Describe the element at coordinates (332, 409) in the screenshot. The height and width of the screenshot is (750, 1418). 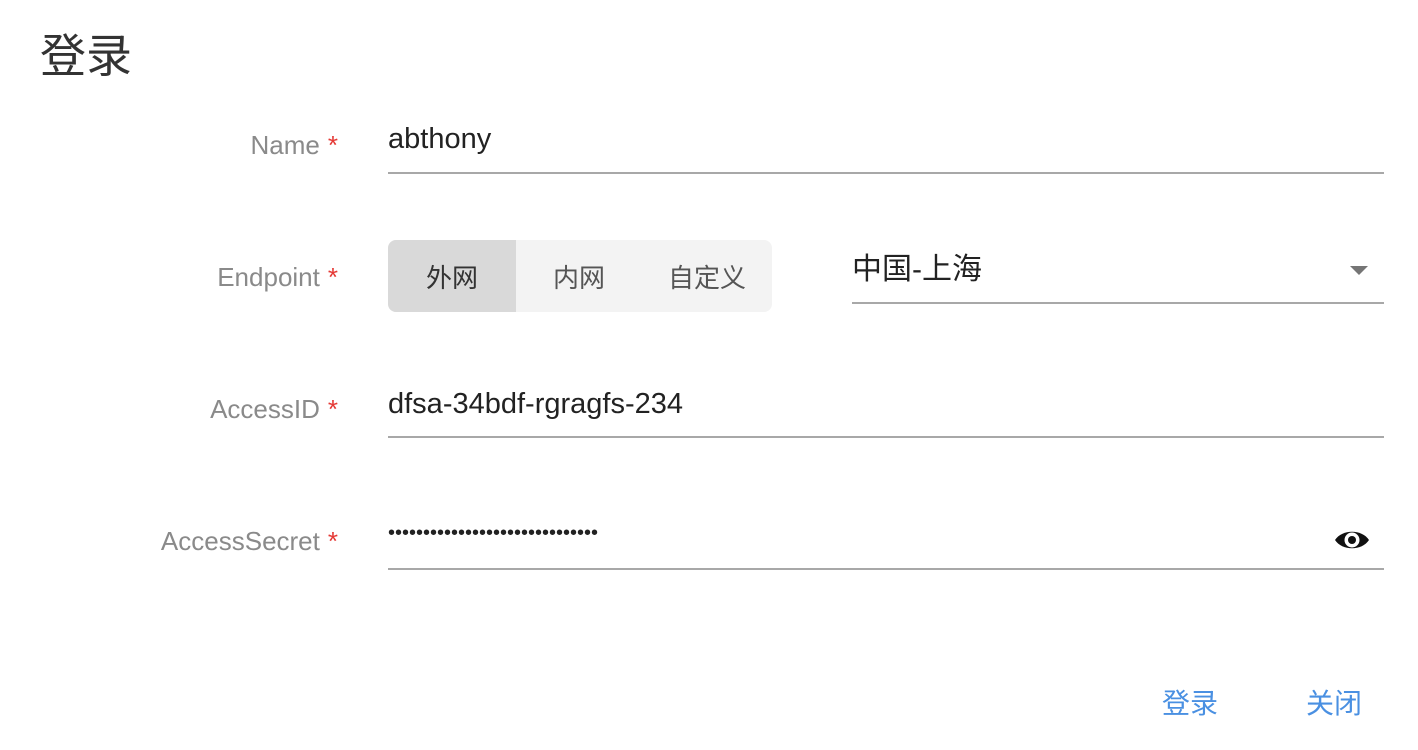
I see `access-id-required-mark: *` at that location.